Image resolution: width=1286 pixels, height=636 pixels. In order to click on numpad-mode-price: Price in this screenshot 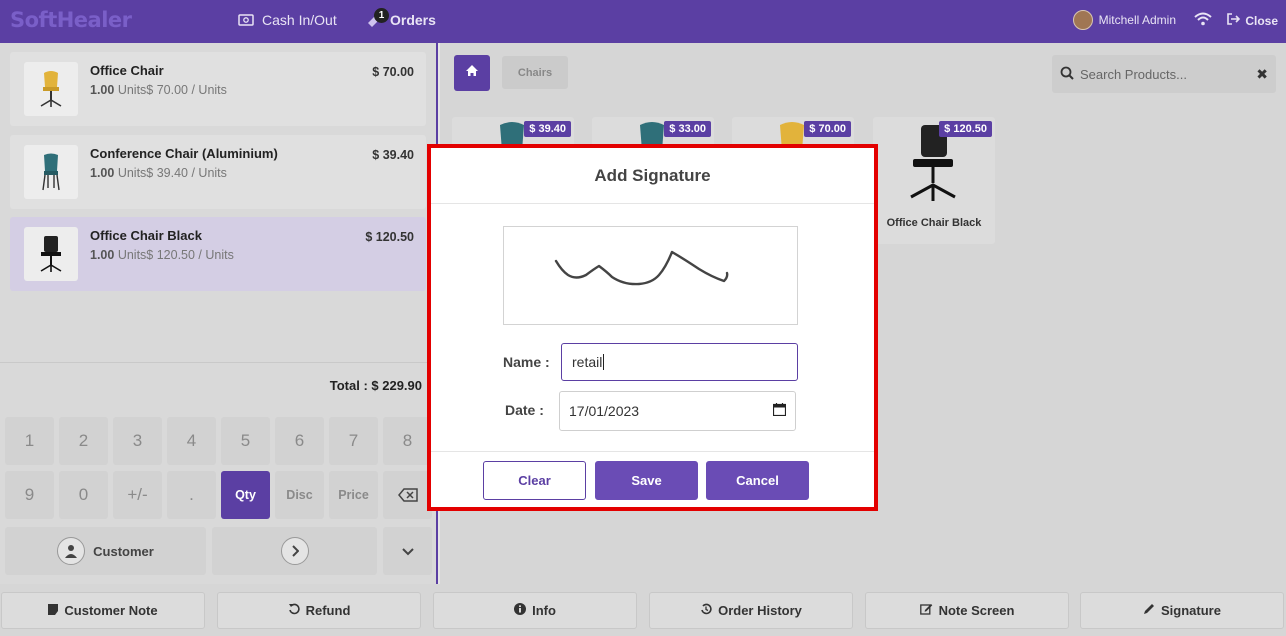, I will do `click(353, 495)`.